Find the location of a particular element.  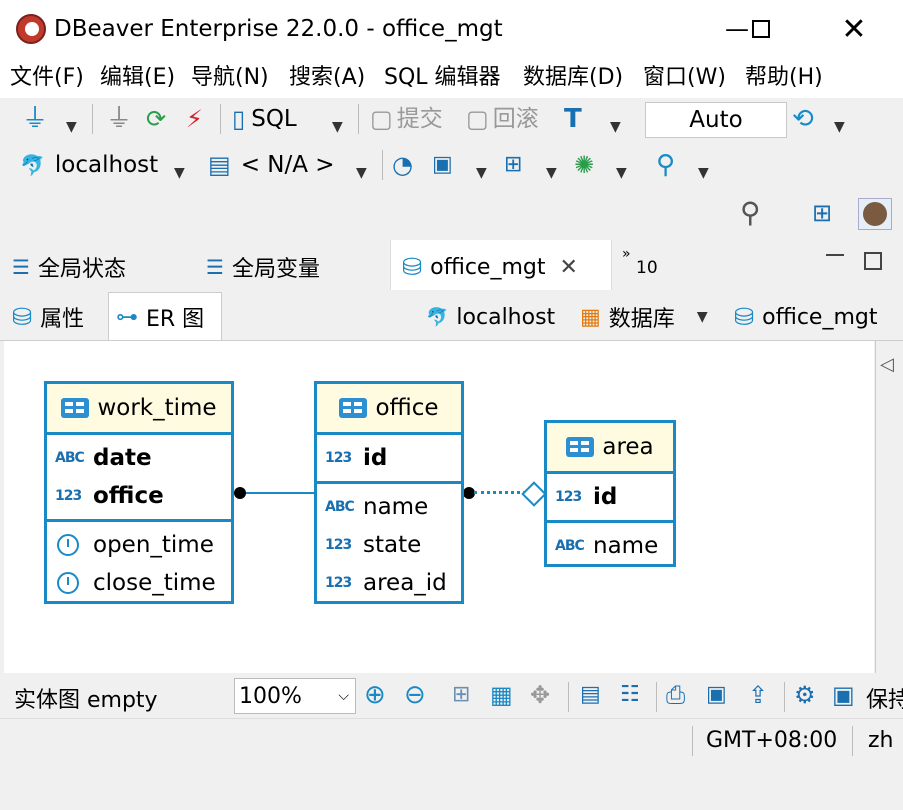

schema-label: < N/A > is located at coordinates (287, 165).